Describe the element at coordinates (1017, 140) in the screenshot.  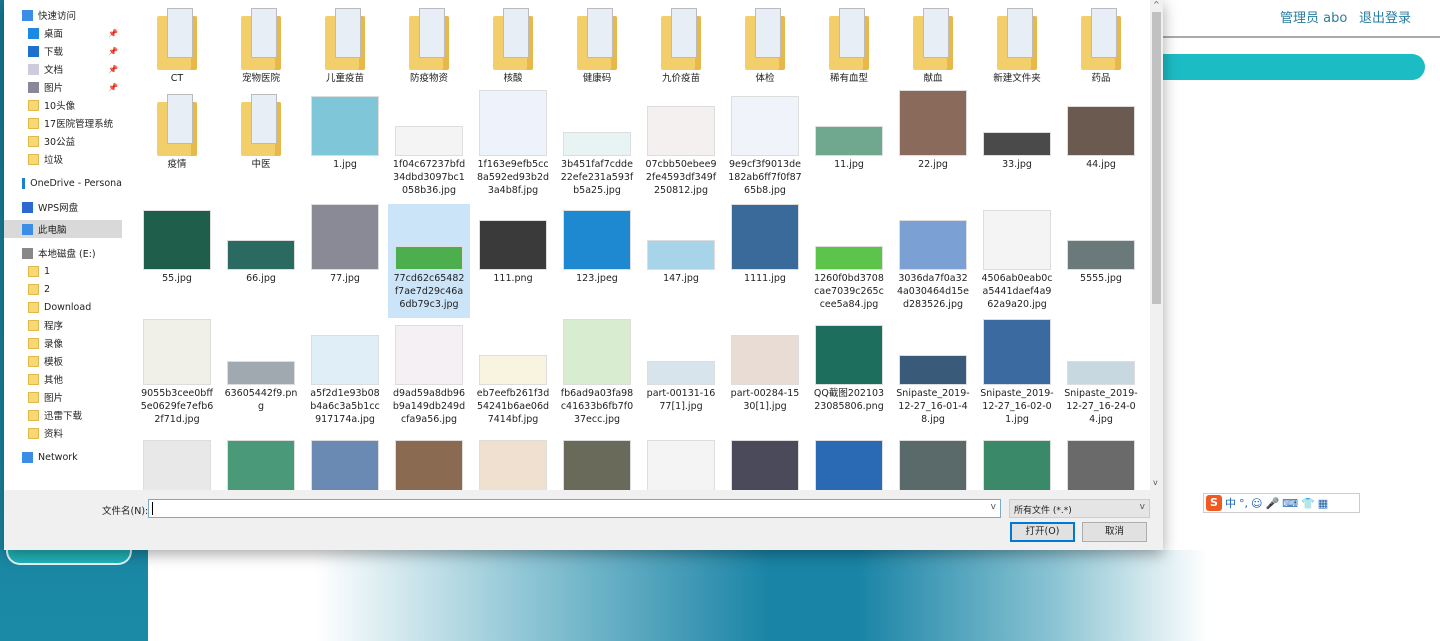
I see `file-item: 33.jpg` at that location.